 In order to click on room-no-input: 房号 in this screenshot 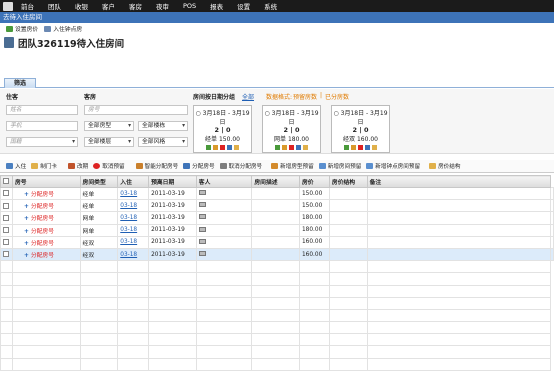, I will do `click(136, 110)`.